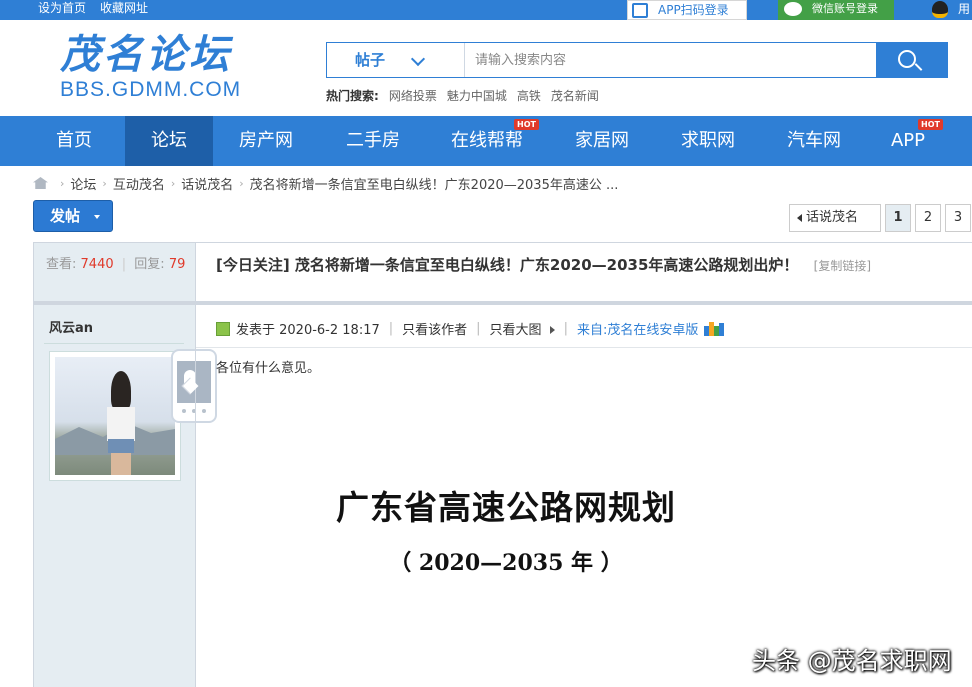 The height and width of the screenshot is (687, 972). What do you see at coordinates (940, 9) in the screenshot?
I see `qq-penguin-icon` at bounding box center [940, 9].